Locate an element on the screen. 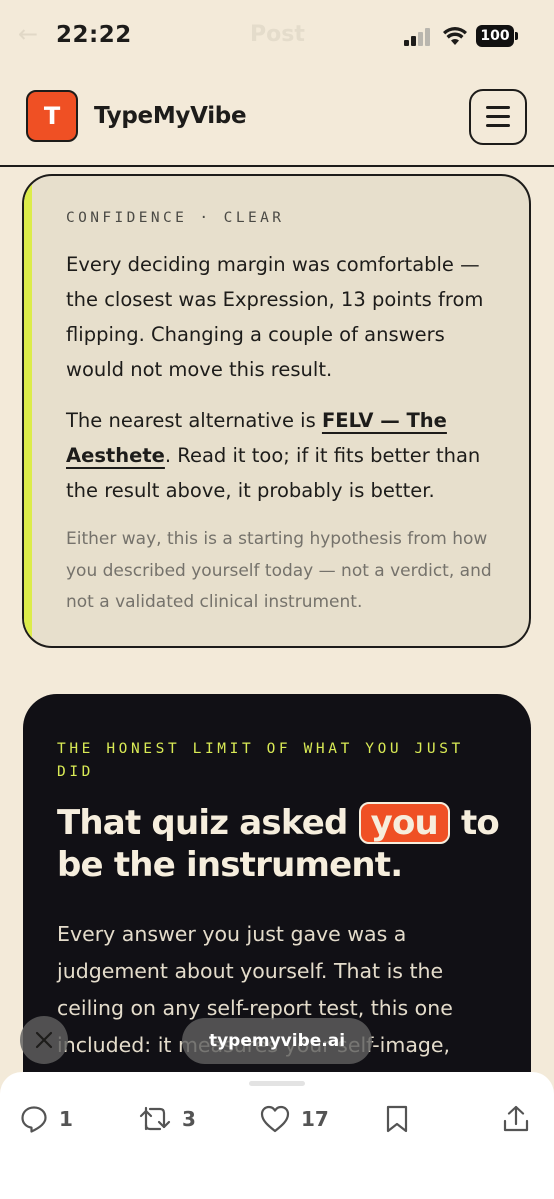 The height and width of the screenshot is (1199, 554). accent-bar is located at coordinates (28, 411).